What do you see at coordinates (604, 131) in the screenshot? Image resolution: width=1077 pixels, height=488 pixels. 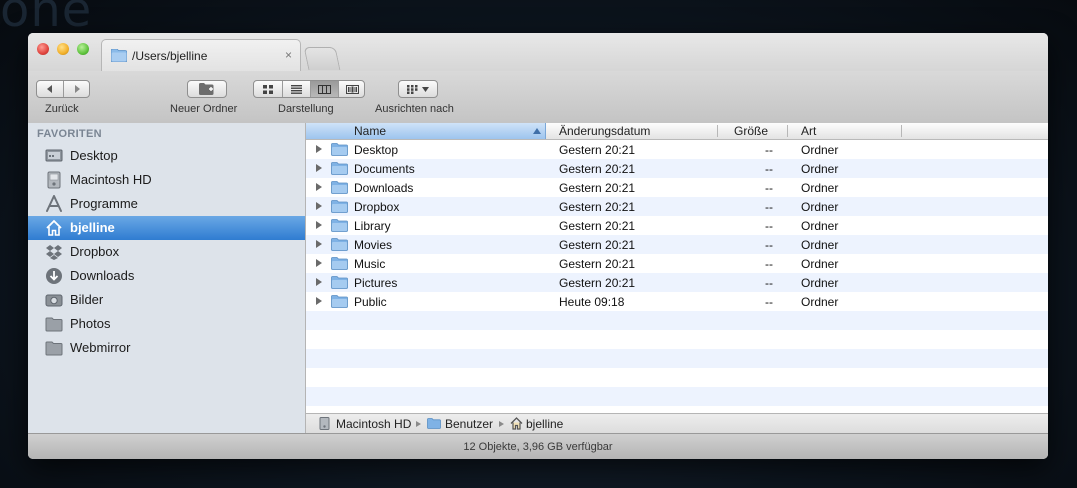 I see `column-date-header: Änderungsdatum` at bounding box center [604, 131].